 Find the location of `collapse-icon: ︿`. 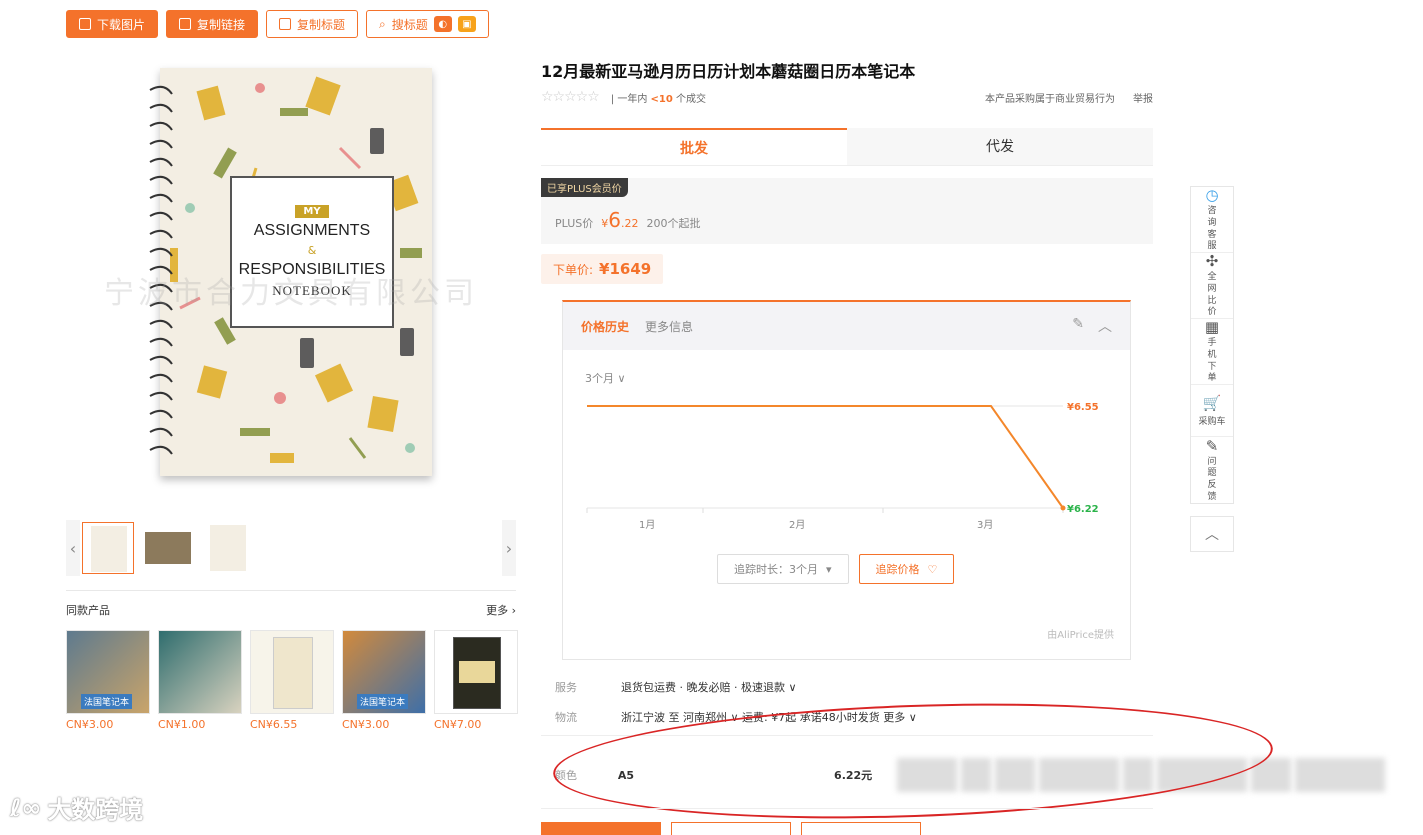

collapse-icon: ︿ is located at coordinates (1105, 326).